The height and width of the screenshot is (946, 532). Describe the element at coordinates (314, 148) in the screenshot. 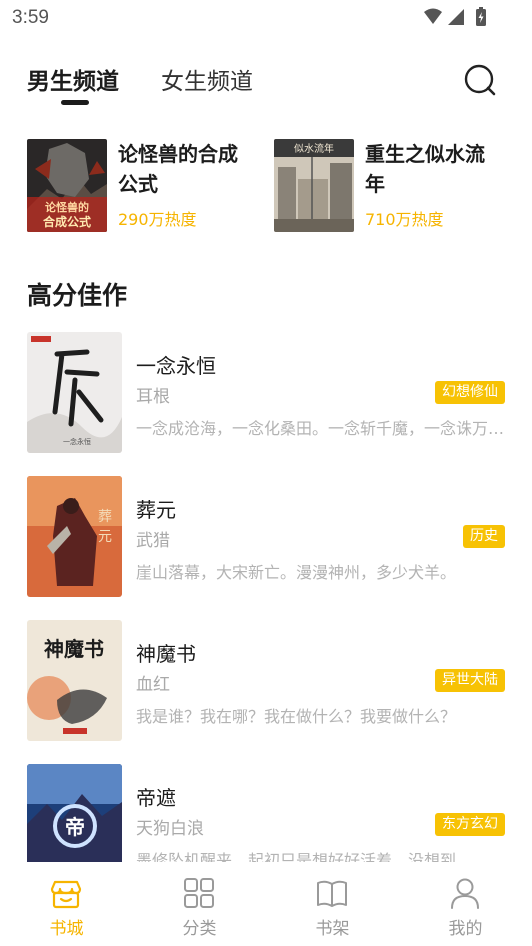

I see `svg-text: 似水流年` at that location.